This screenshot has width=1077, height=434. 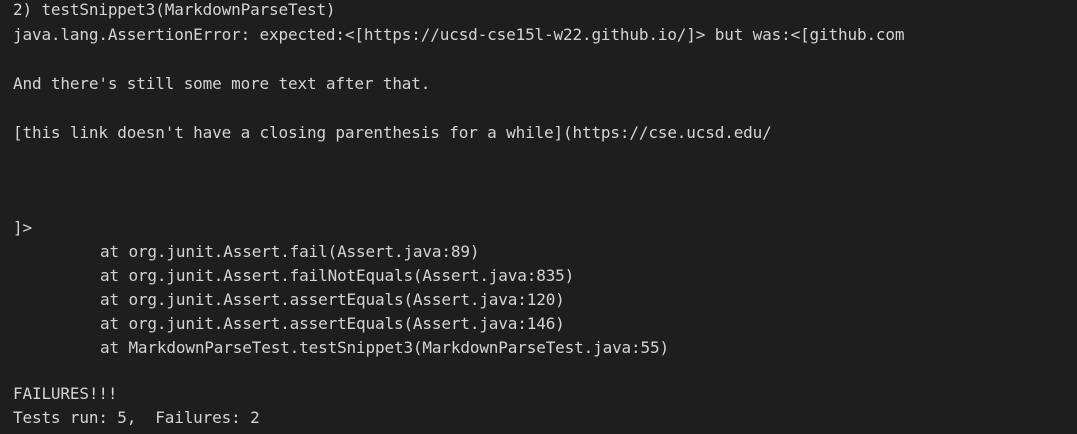 I want to click on test-name-line: 2) testSnippet3(MarkdownParseTest), so click(x=174, y=9).